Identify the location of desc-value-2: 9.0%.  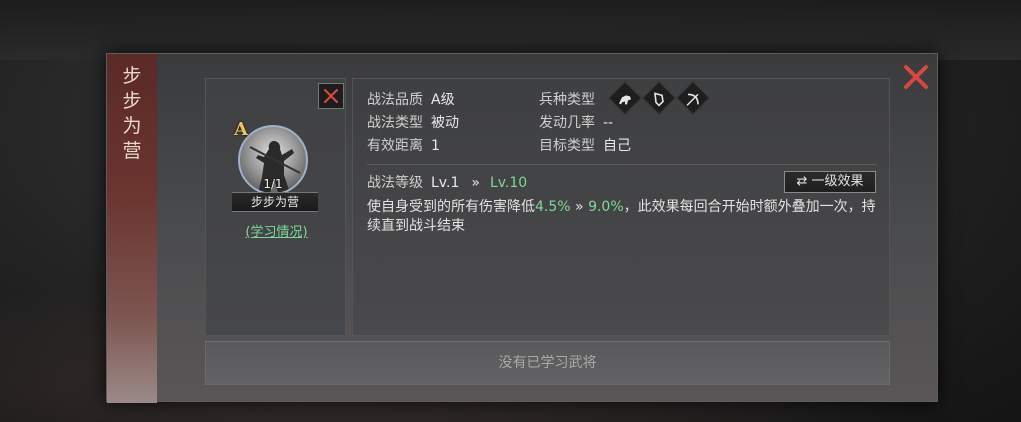
(606, 207).